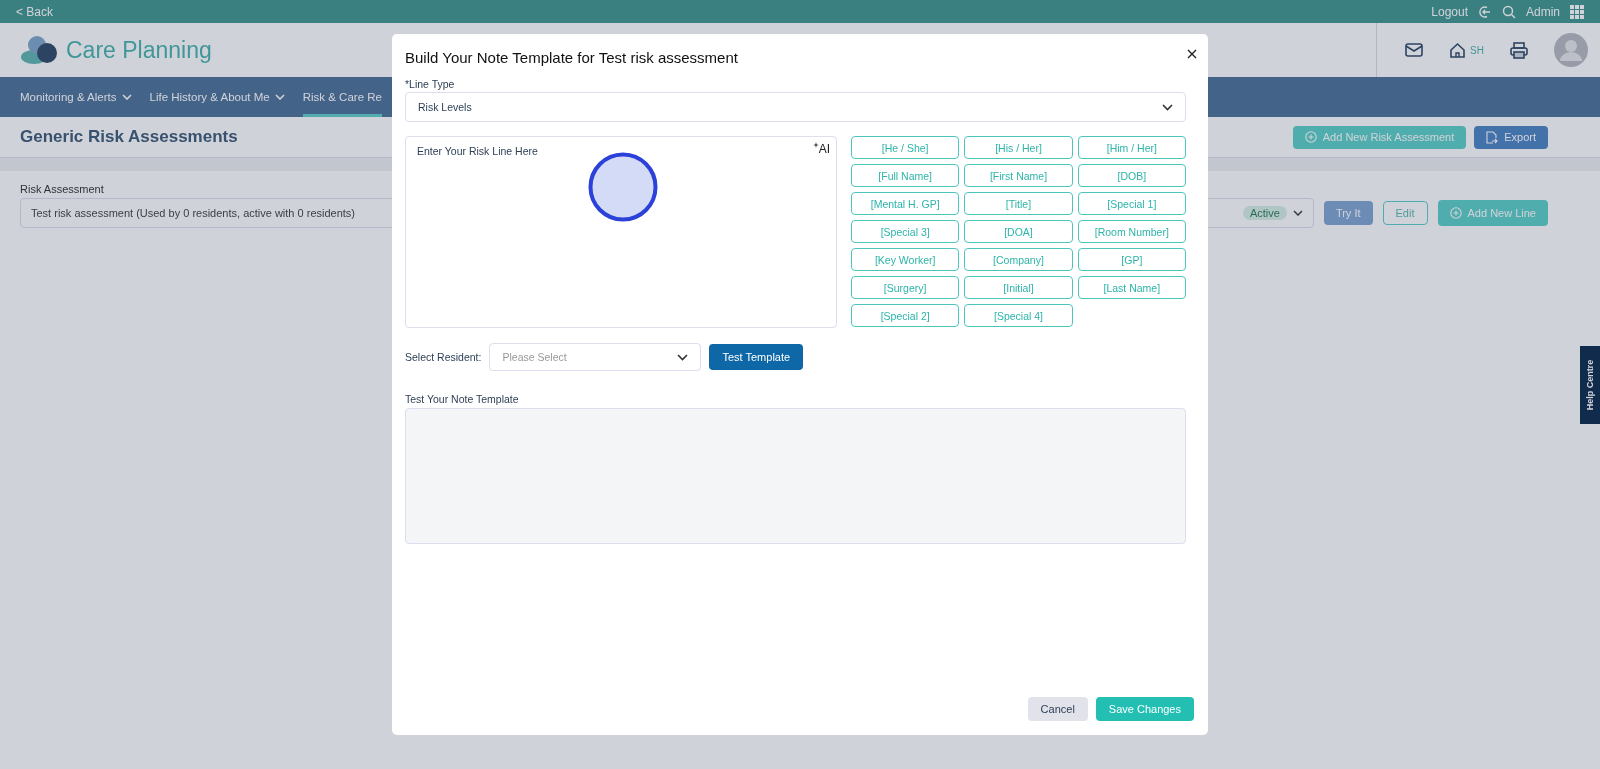 The image size is (1600, 769). Describe the element at coordinates (905, 175) in the screenshot. I see `placeholder-token-button: [Full Name]` at that location.